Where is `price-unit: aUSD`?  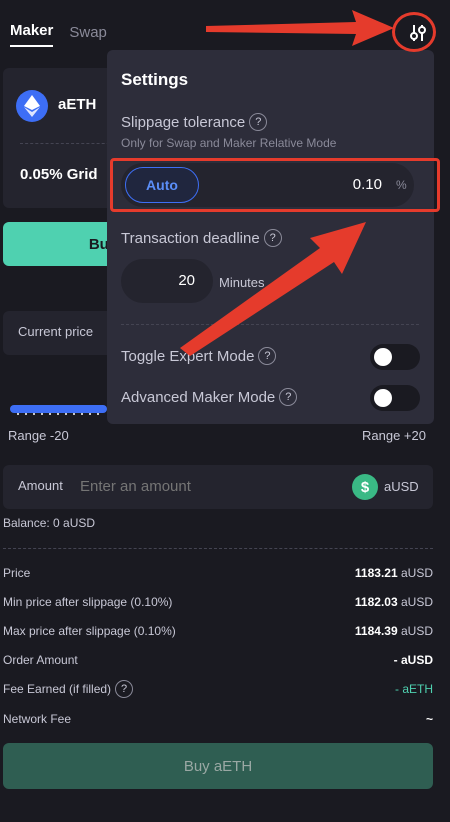 price-unit: aUSD is located at coordinates (416, 573).